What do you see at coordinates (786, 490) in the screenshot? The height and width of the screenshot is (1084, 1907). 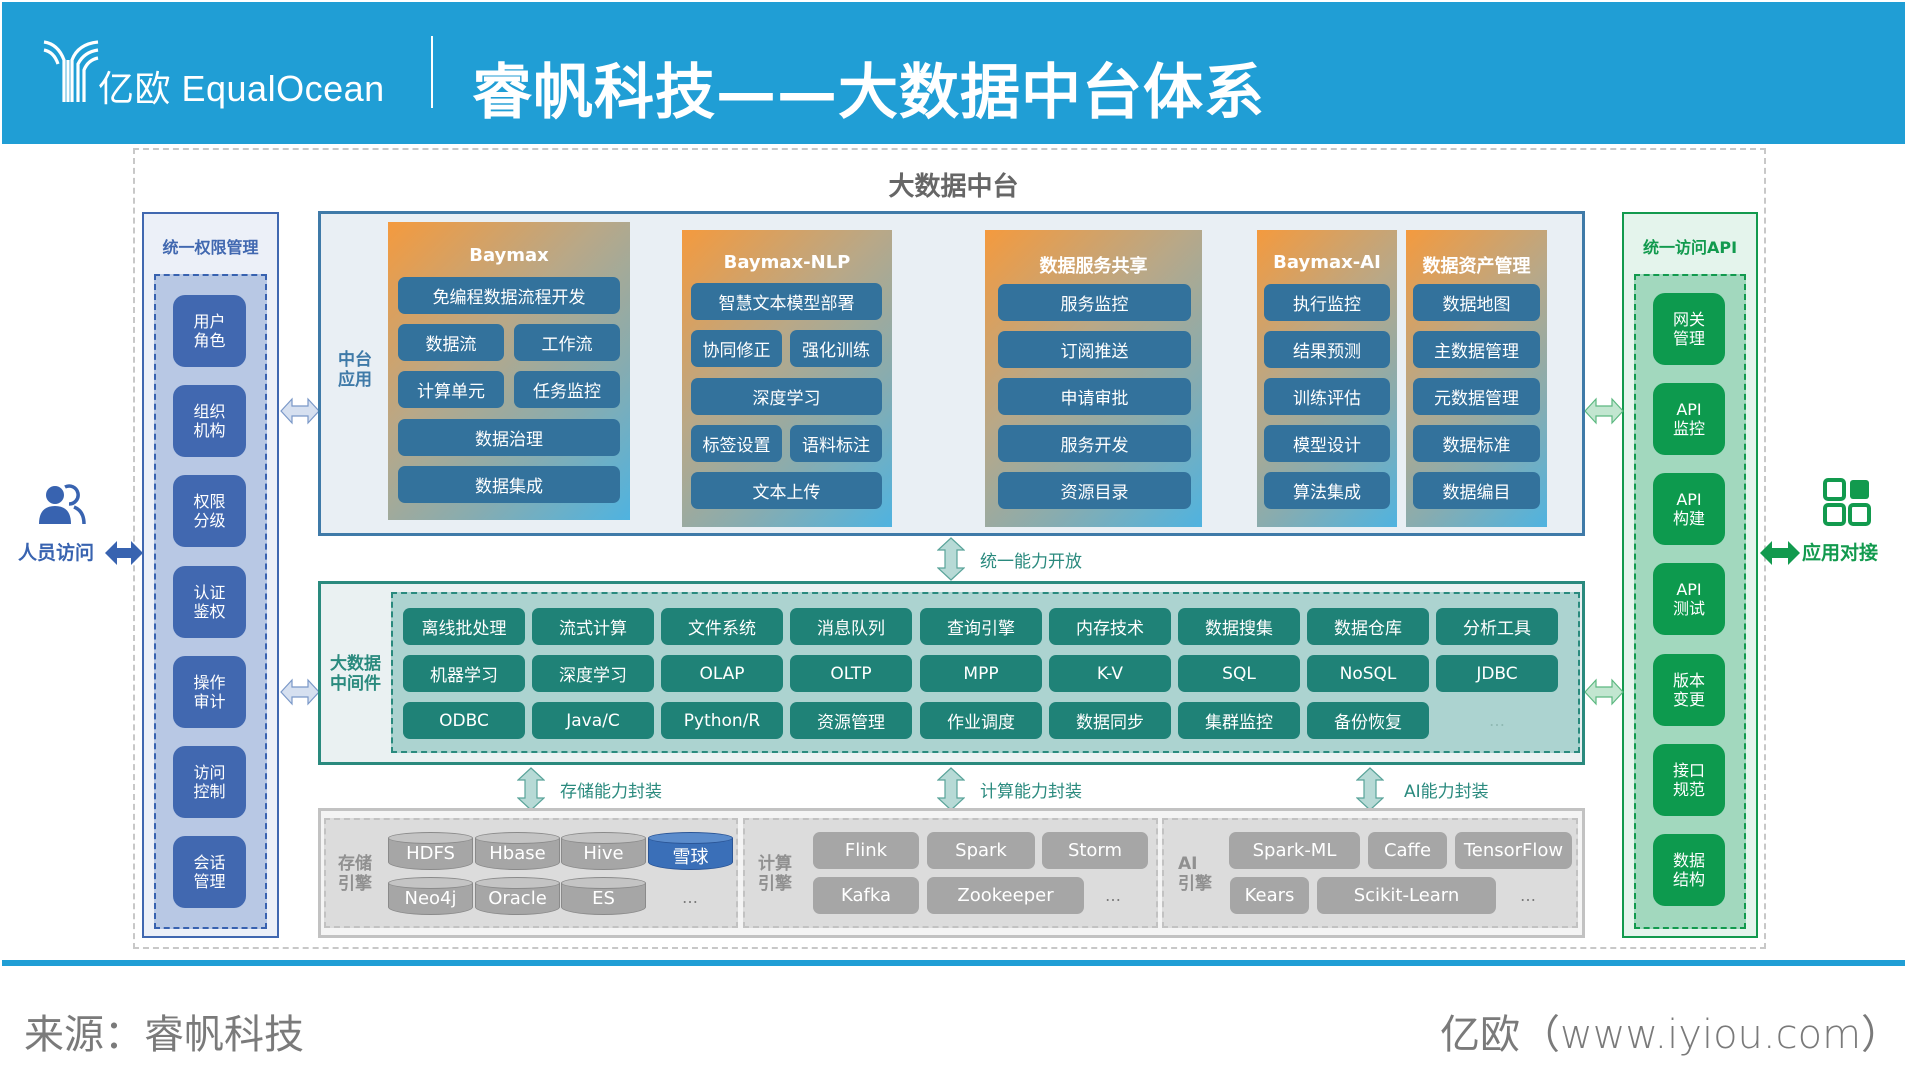 I see `module-item: 文本上传` at bounding box center [786, 490].